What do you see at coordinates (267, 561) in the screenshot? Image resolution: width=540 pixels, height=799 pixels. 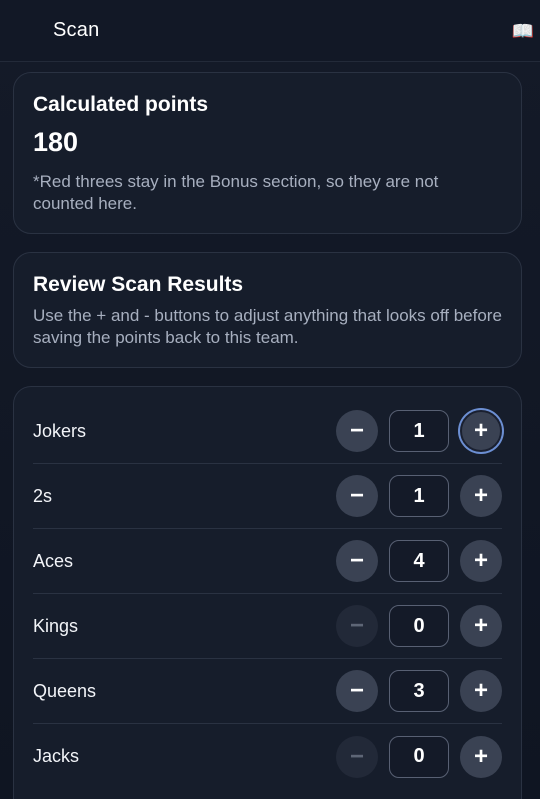 I see `count-row-aces: Aces − 4 +` at bounding box center [267, 561].